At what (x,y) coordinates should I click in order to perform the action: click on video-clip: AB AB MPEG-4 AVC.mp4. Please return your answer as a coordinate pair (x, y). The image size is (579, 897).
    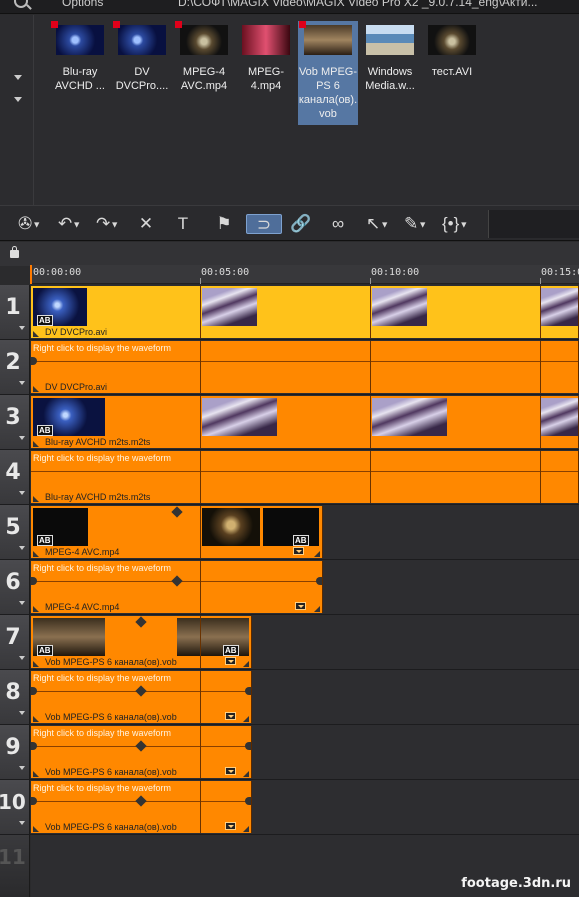
    Looking at the image, I should click on (177, 532).